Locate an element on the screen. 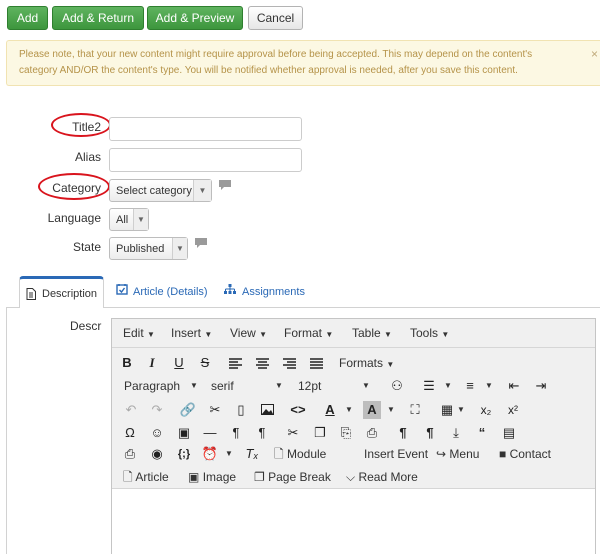  align-right-icon is located at coordinates (289, 363).